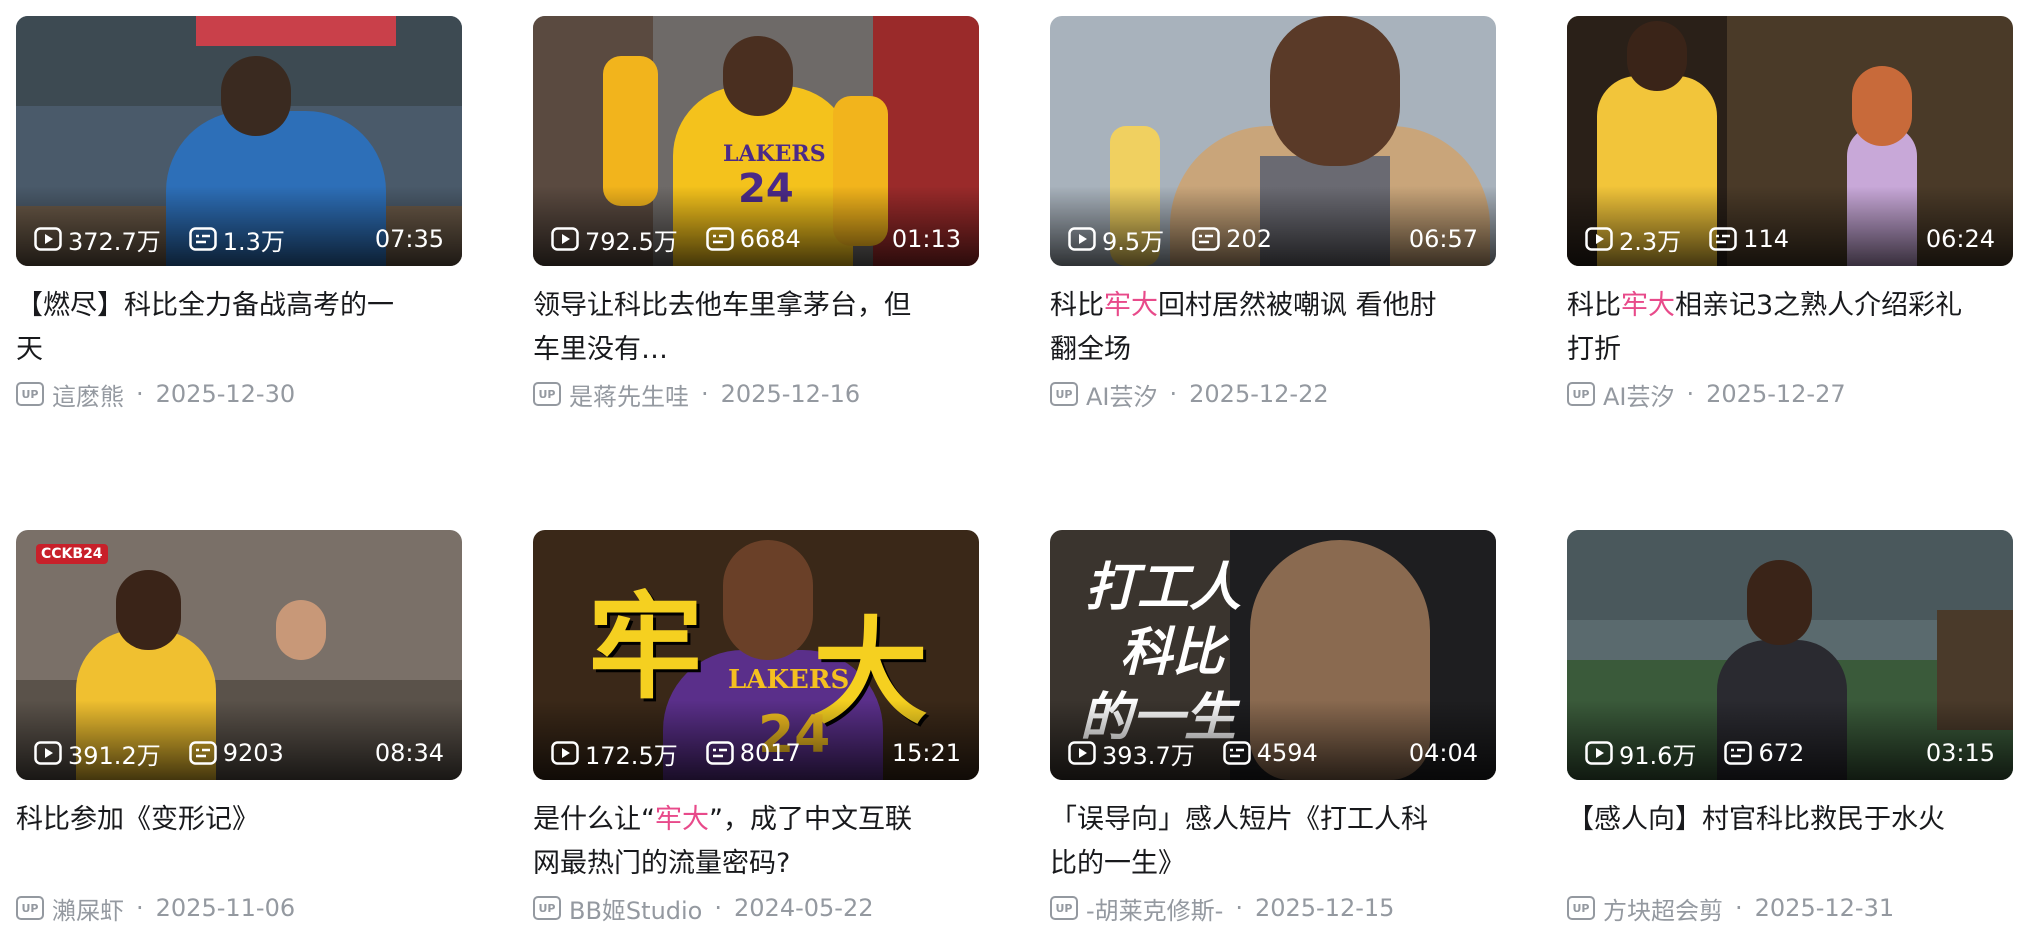  What do you see at coordinates (1273, 141) in the screenshot?
I see `video-thumbnail: 9.5万 202 06:57` at bounding box center [1273, 141].